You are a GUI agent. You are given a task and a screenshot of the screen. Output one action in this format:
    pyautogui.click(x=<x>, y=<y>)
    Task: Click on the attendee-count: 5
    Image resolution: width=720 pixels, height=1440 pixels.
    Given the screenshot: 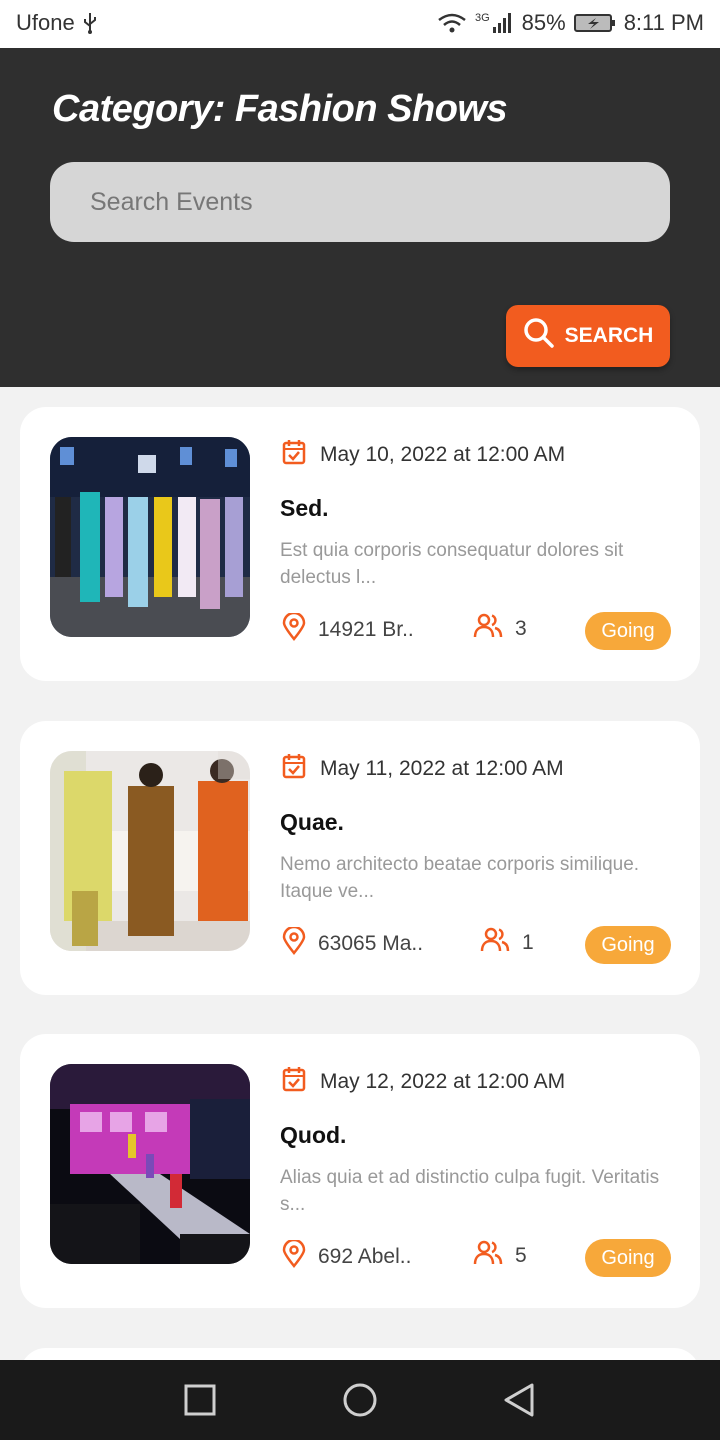 What is the action you would take?
    pyautogui.click(x=521, y=1255)
    